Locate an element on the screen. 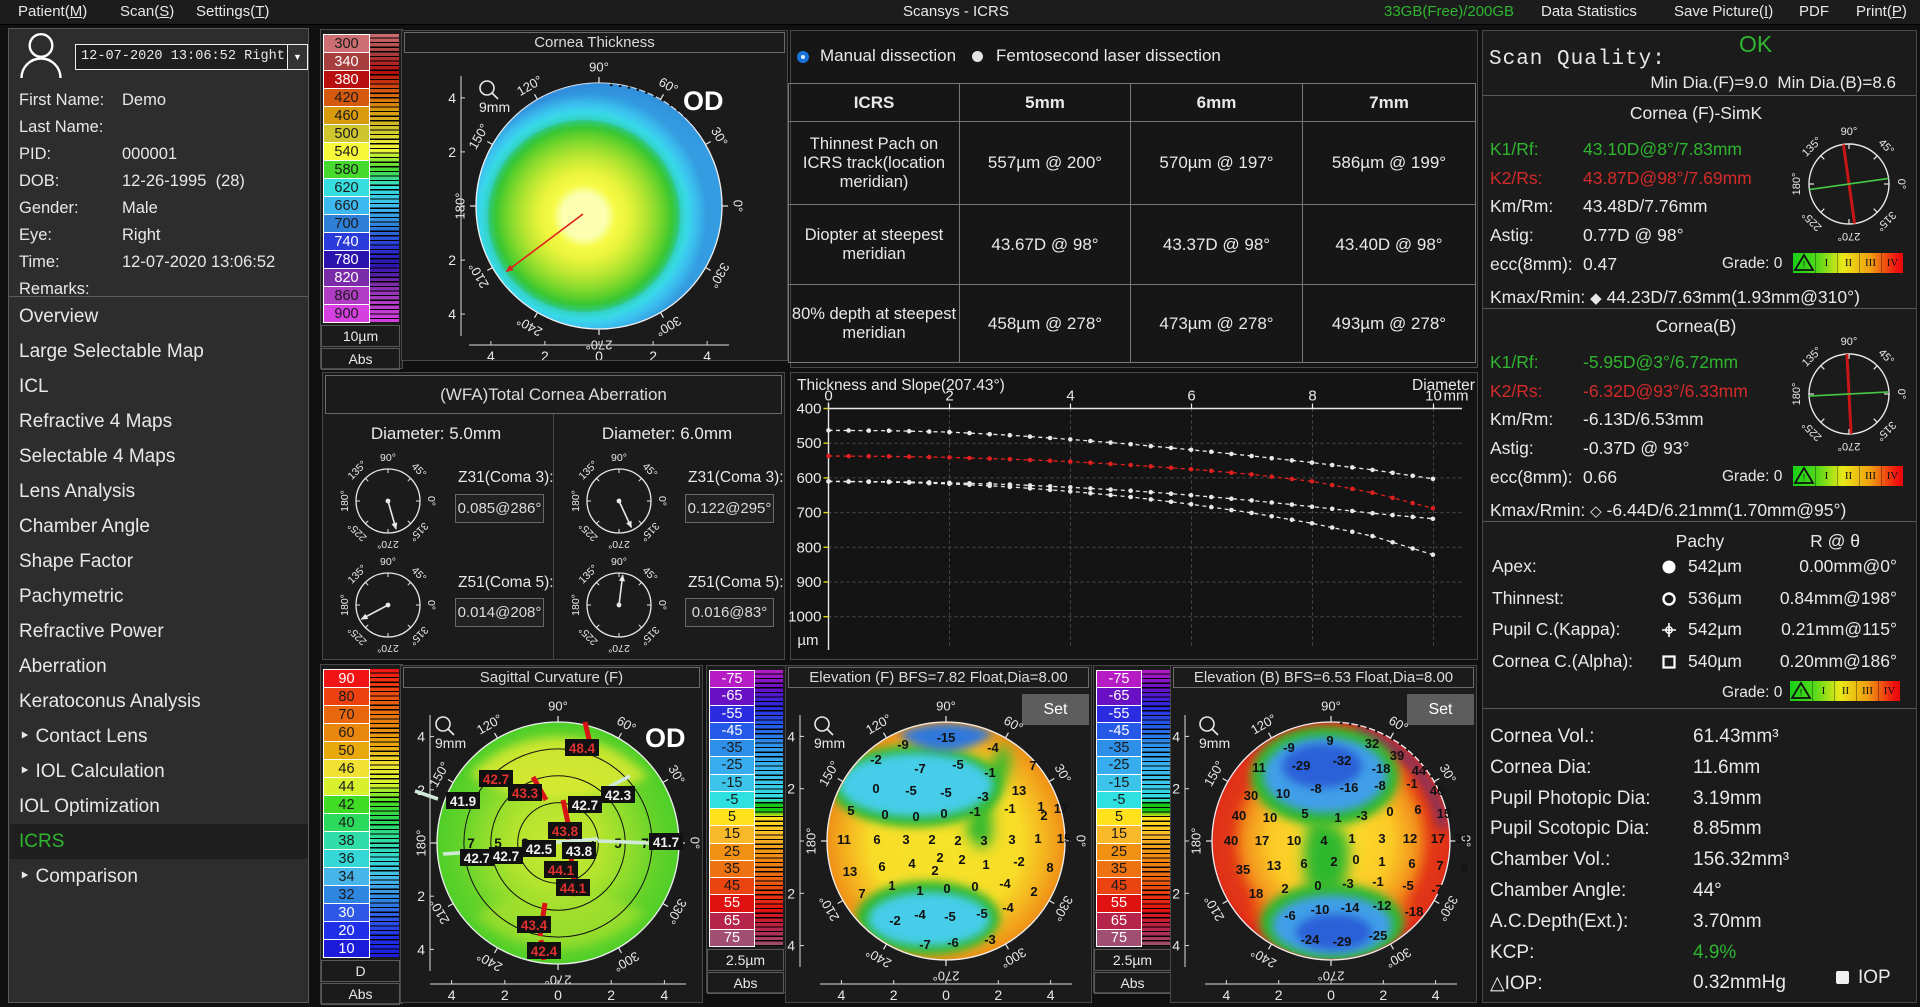  svg-text: -25 is located at coordinates (1378, 935).